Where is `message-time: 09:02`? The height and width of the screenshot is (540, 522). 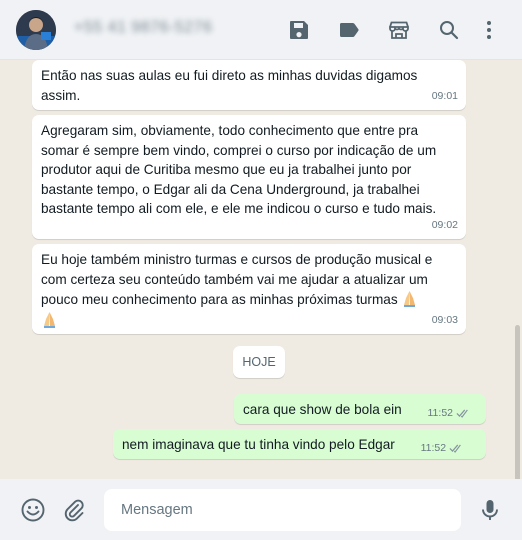
message-time: 09:02 is located at coordinates (444, 224).